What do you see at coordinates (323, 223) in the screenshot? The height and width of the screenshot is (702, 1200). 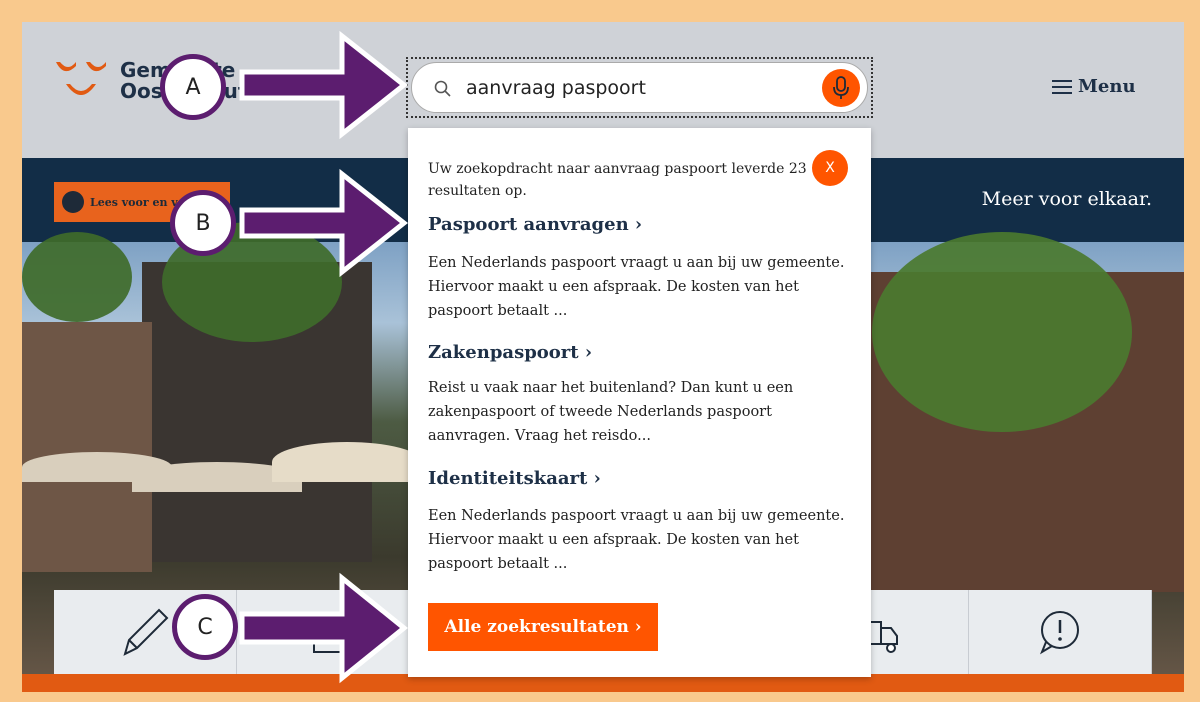 I see `annotation-arrow-b` at bounding box center [323, 223].